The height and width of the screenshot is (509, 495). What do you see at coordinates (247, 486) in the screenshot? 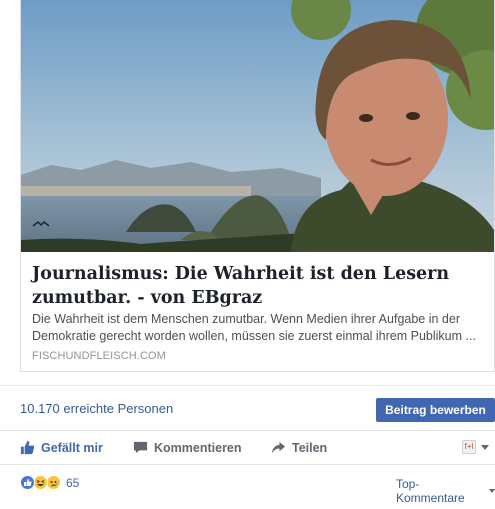
I see `reactions-row: 65 Top-Kommentare` at bounding box center [247, 486].